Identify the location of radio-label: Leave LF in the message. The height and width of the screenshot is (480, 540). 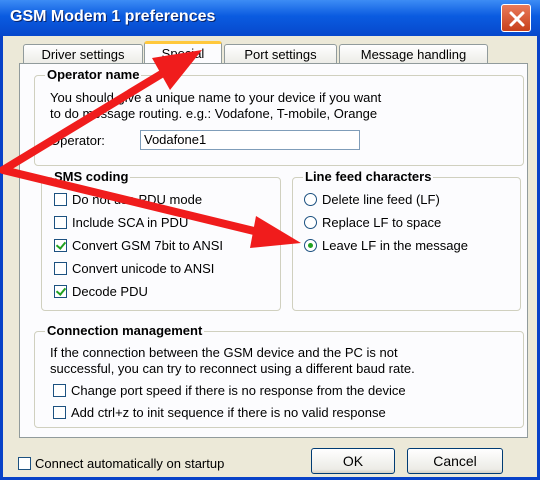
(395, 245).